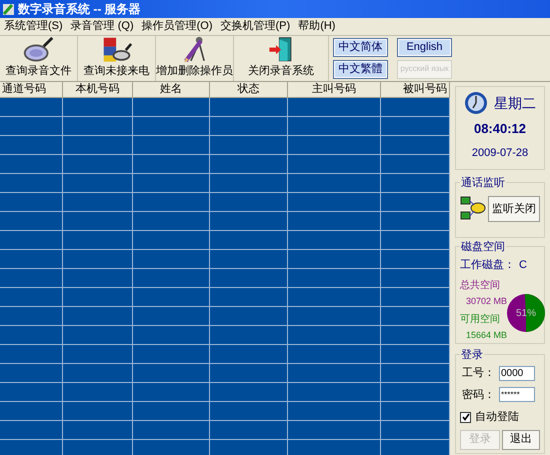 This screenshot has height=455, width=550. I want to click on date-text: 2009-07-28, so click(500, 153).